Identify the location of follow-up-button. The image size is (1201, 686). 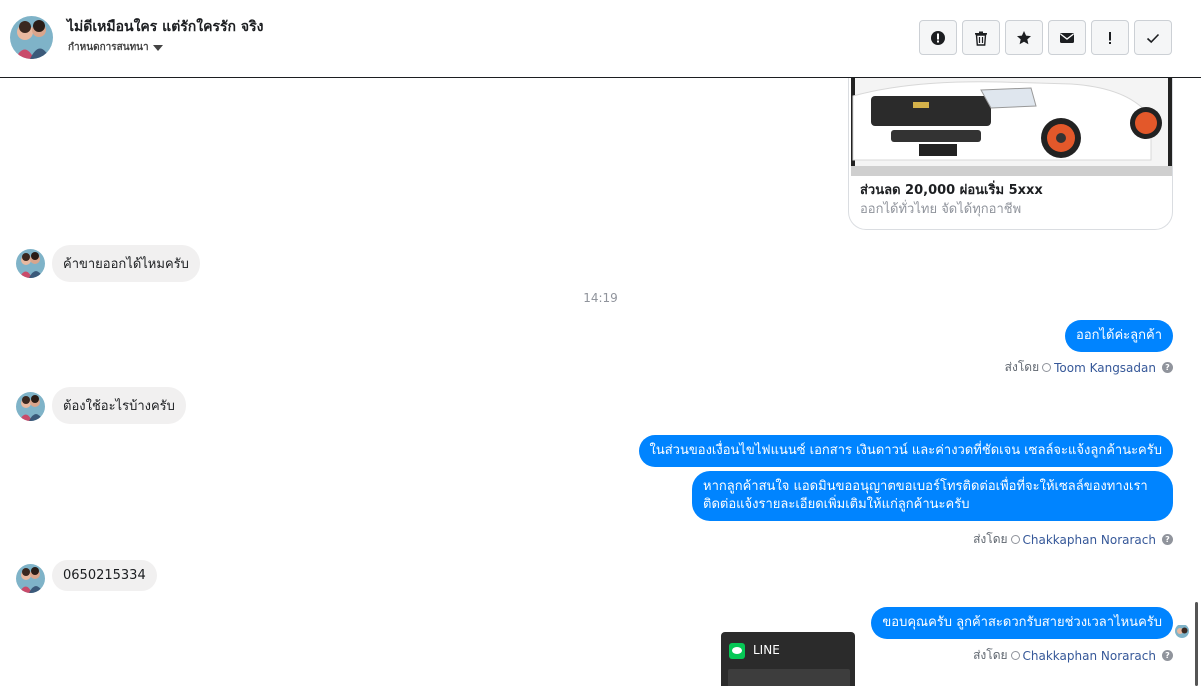
(1110, 37).